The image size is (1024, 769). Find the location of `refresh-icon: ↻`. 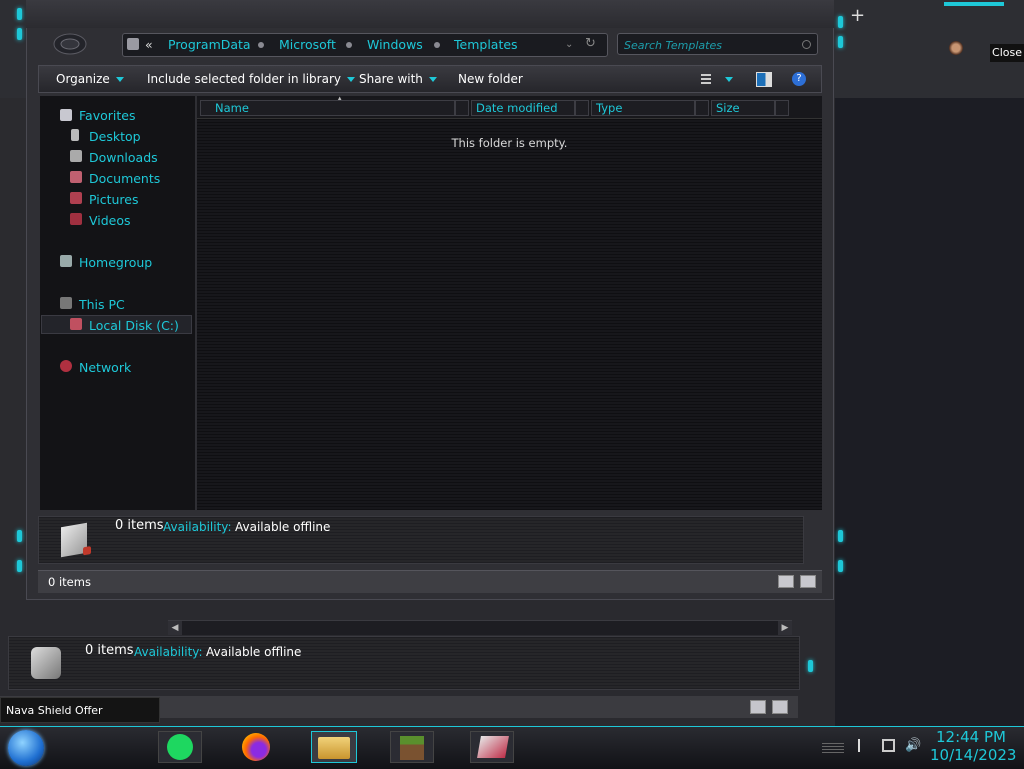

refresh-icon: ↻ is located at coordinates (590, 43).